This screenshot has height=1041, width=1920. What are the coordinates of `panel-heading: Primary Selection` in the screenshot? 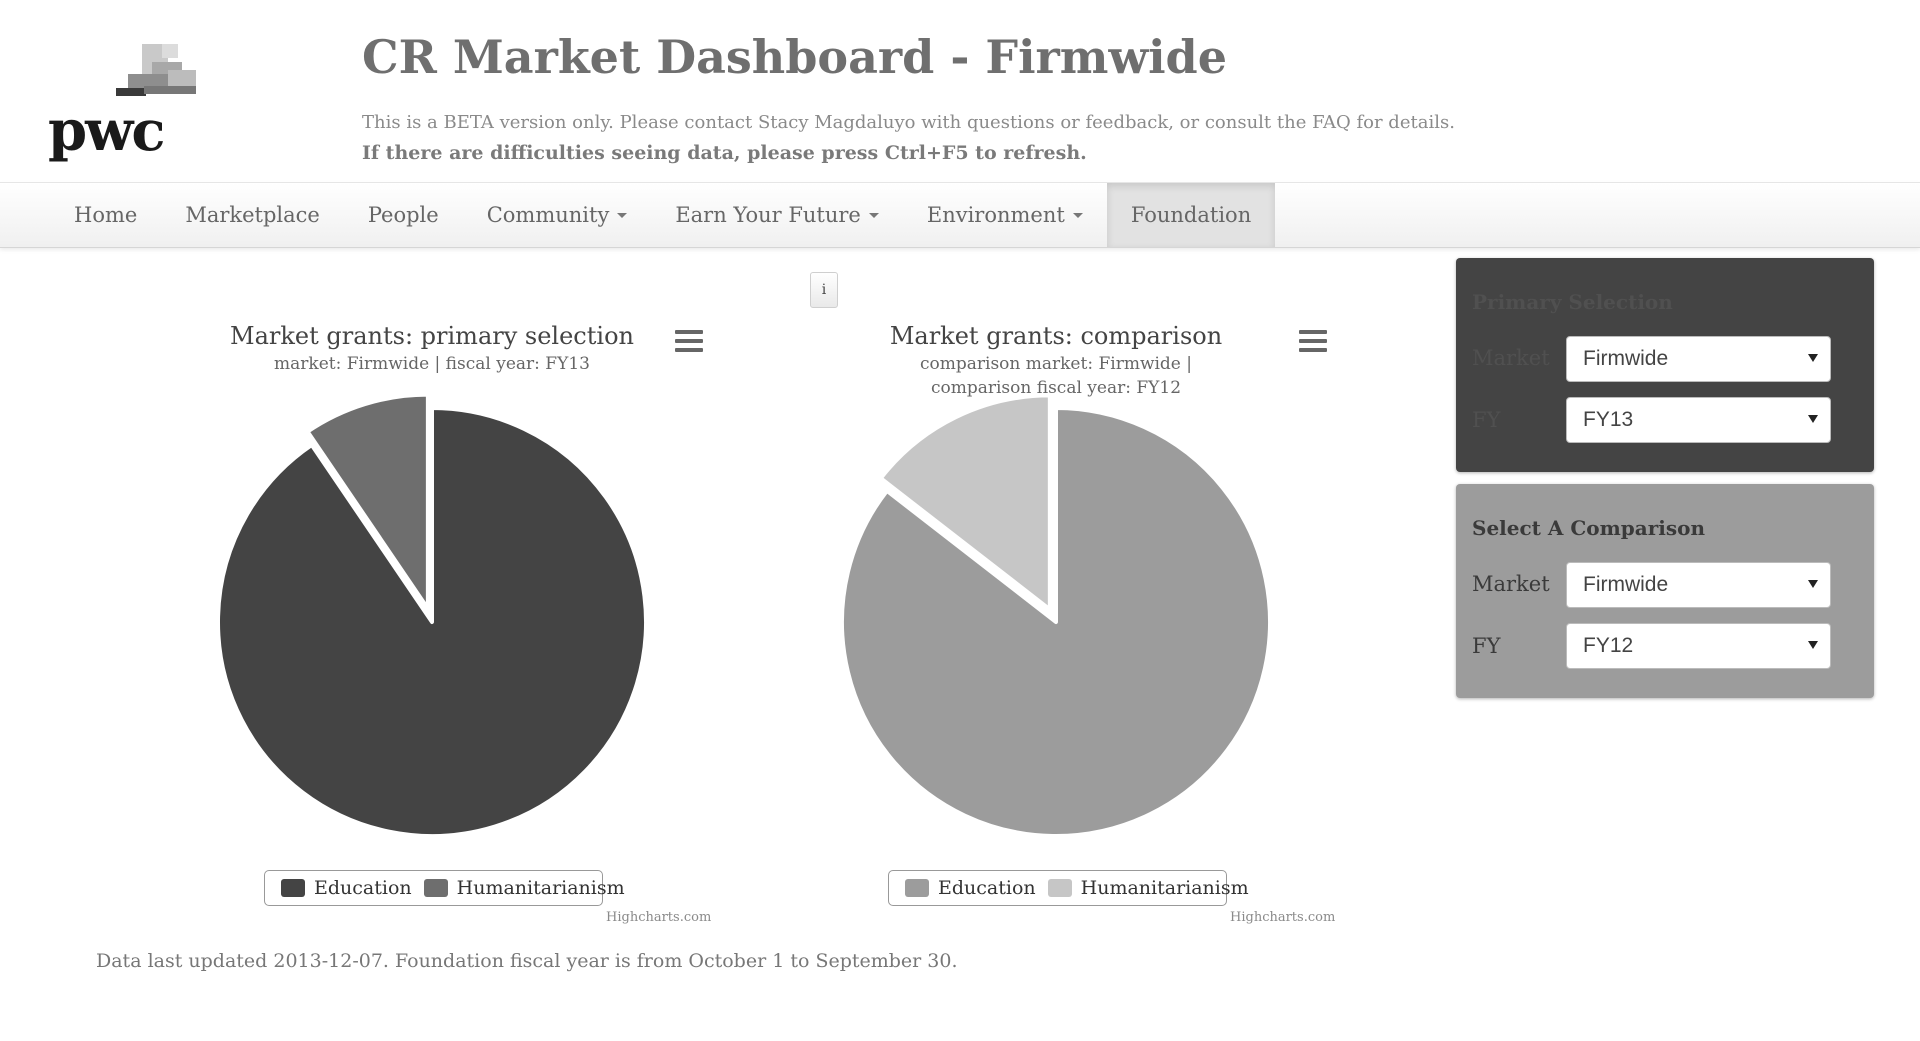 It's located at (1572, 302).